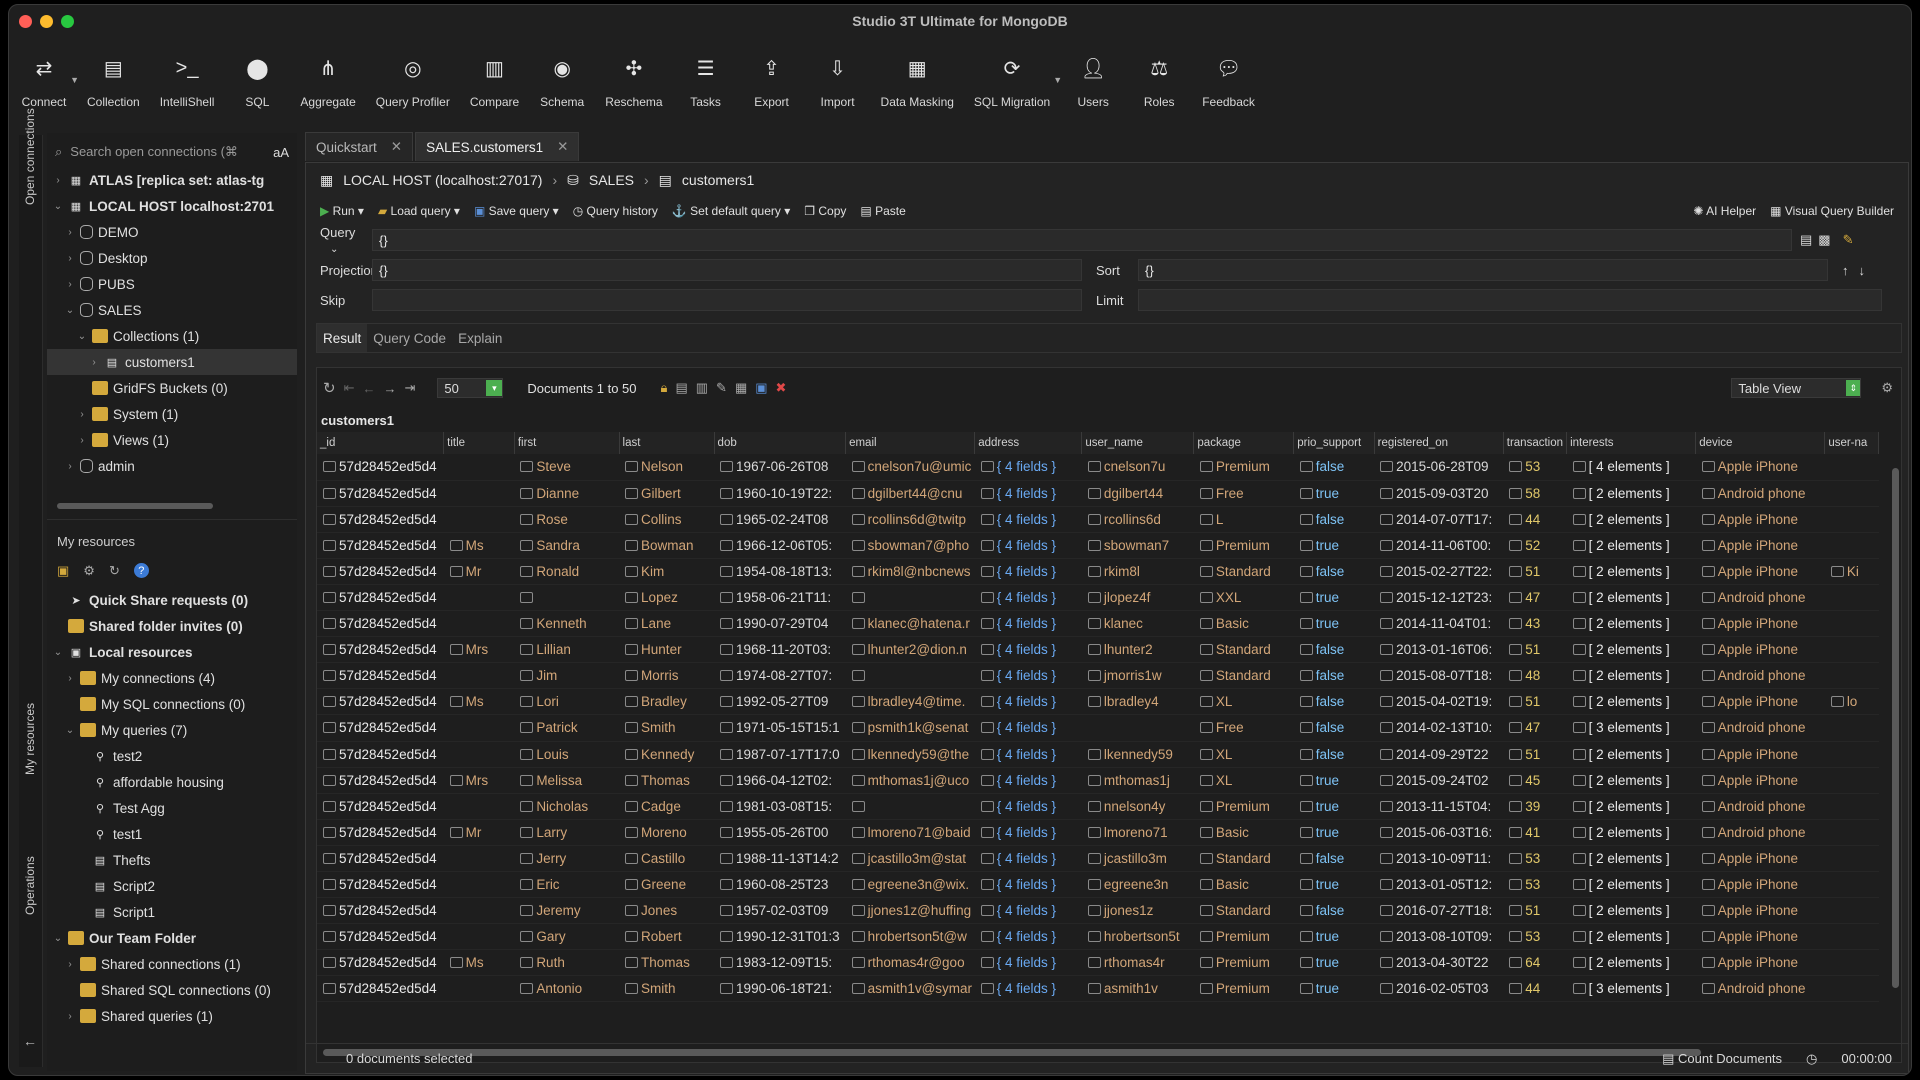 Image resolution: width=1920 pixels, height=1080 pixels. Describe the element at coordinates (1760, 443) in the screenshot. I see `column-header: device` at that location.